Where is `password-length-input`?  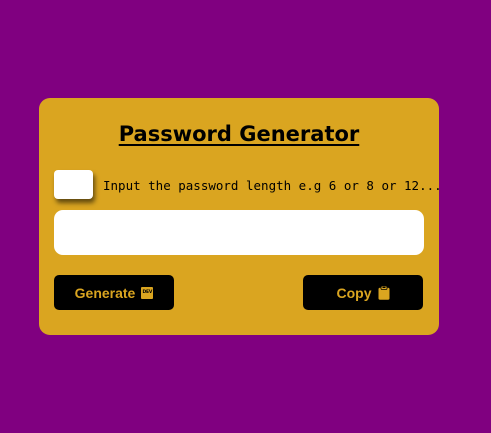
password-length-input is located at coordinates (73, 184).